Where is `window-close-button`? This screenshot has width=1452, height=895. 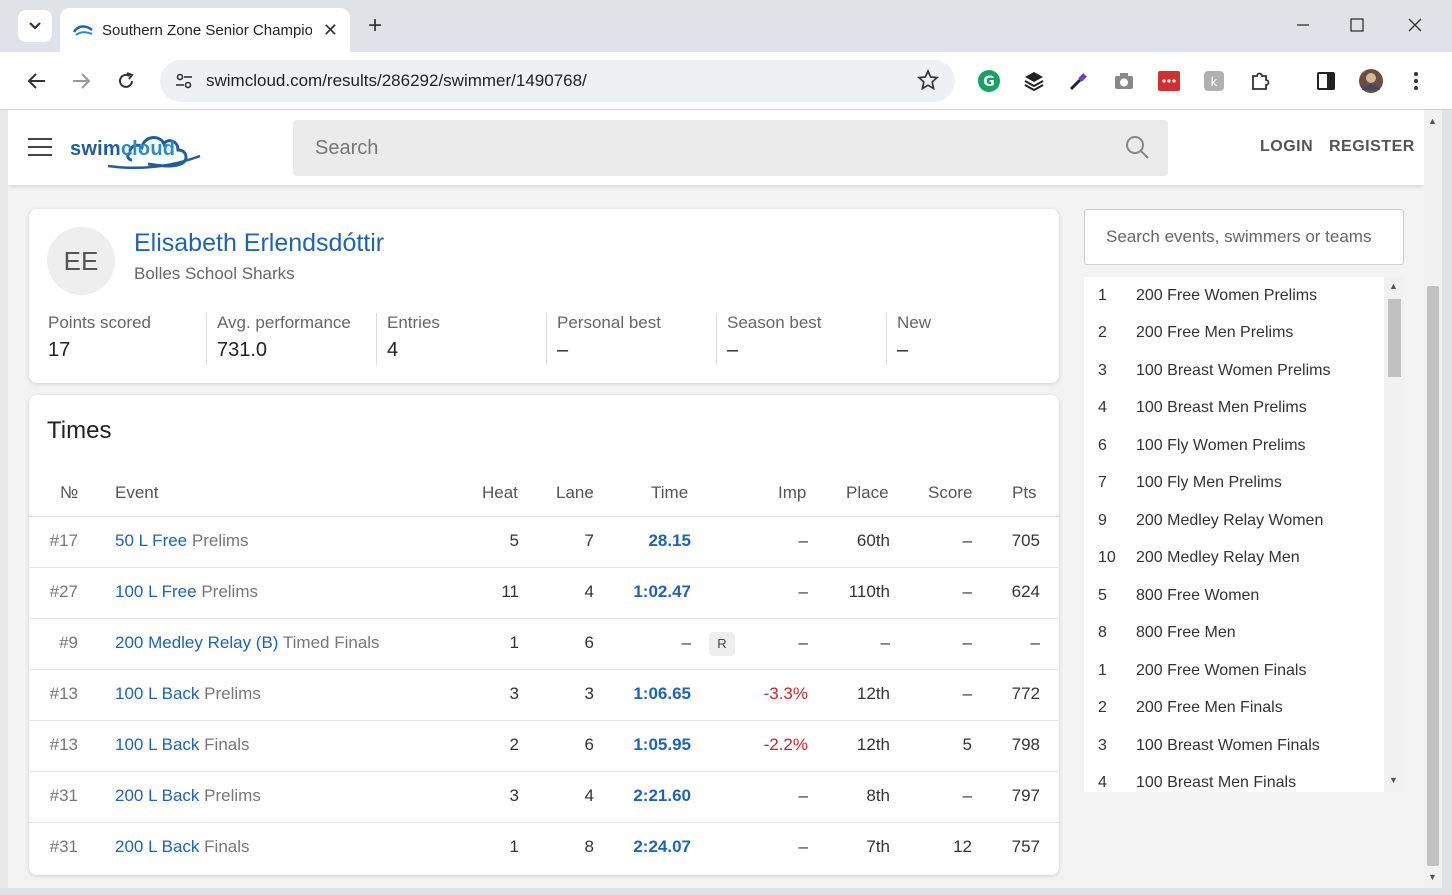 window-close-button is located at coordinates (1415, 25).